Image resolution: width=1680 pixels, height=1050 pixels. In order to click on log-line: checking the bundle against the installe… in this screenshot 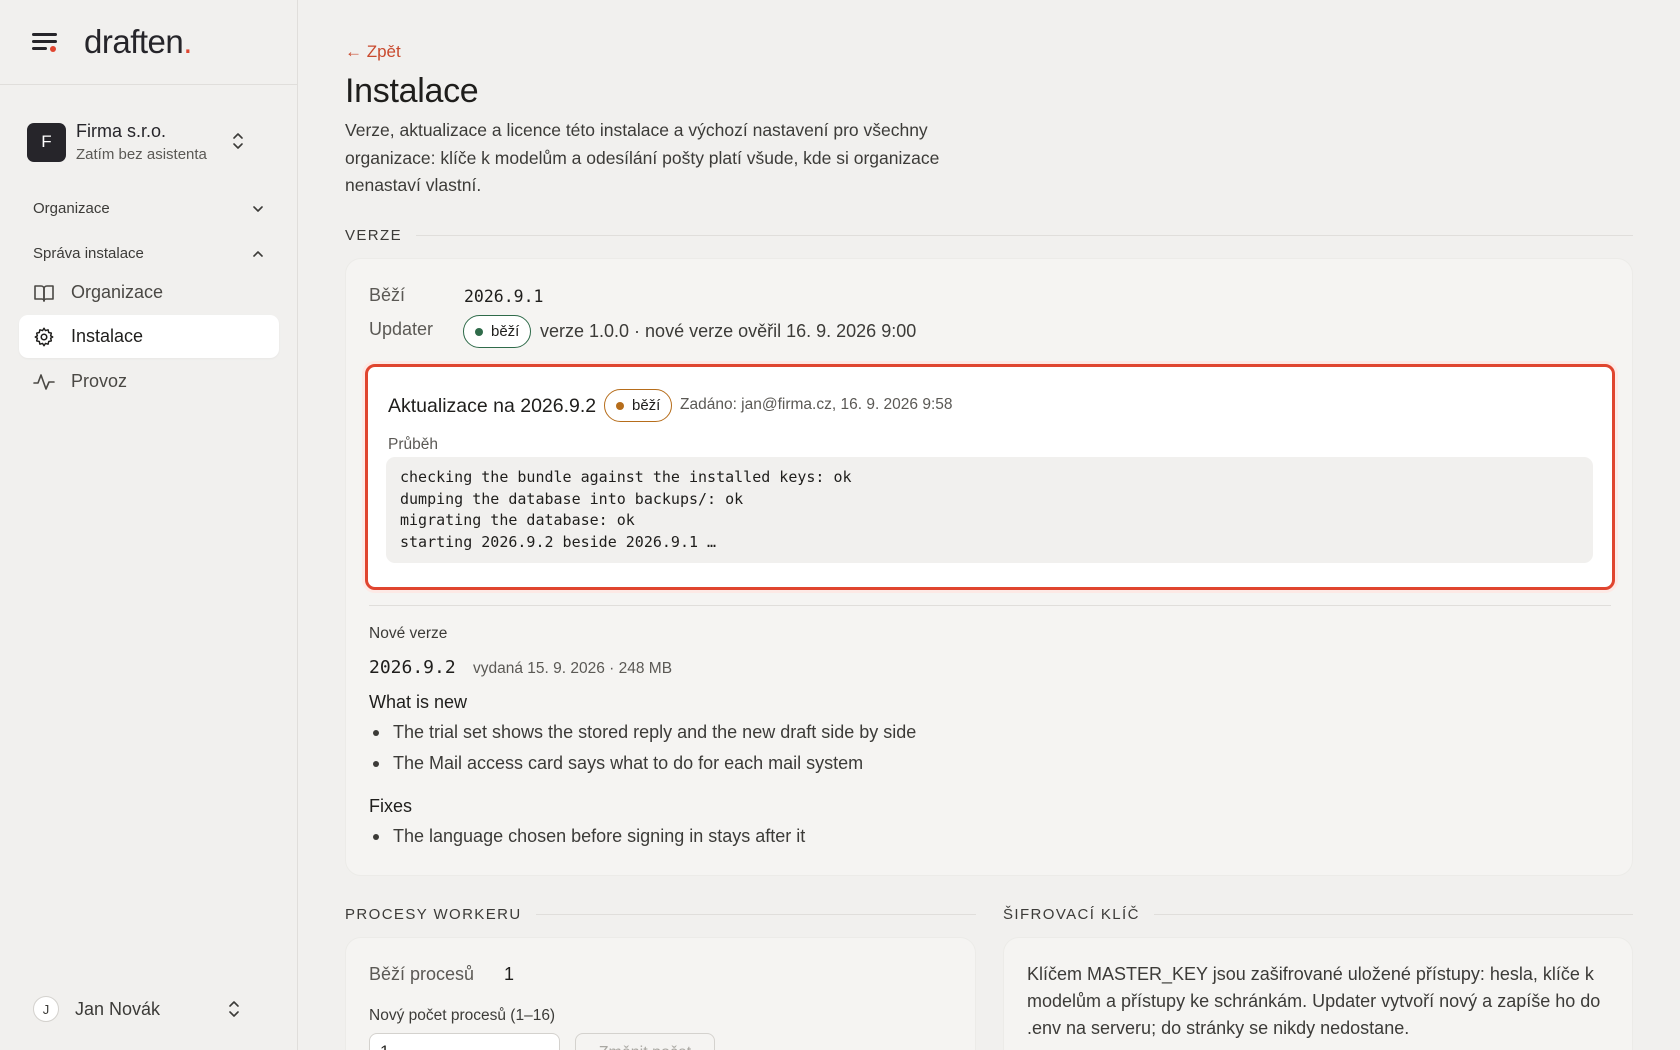, I will do `click(626, 477)`.